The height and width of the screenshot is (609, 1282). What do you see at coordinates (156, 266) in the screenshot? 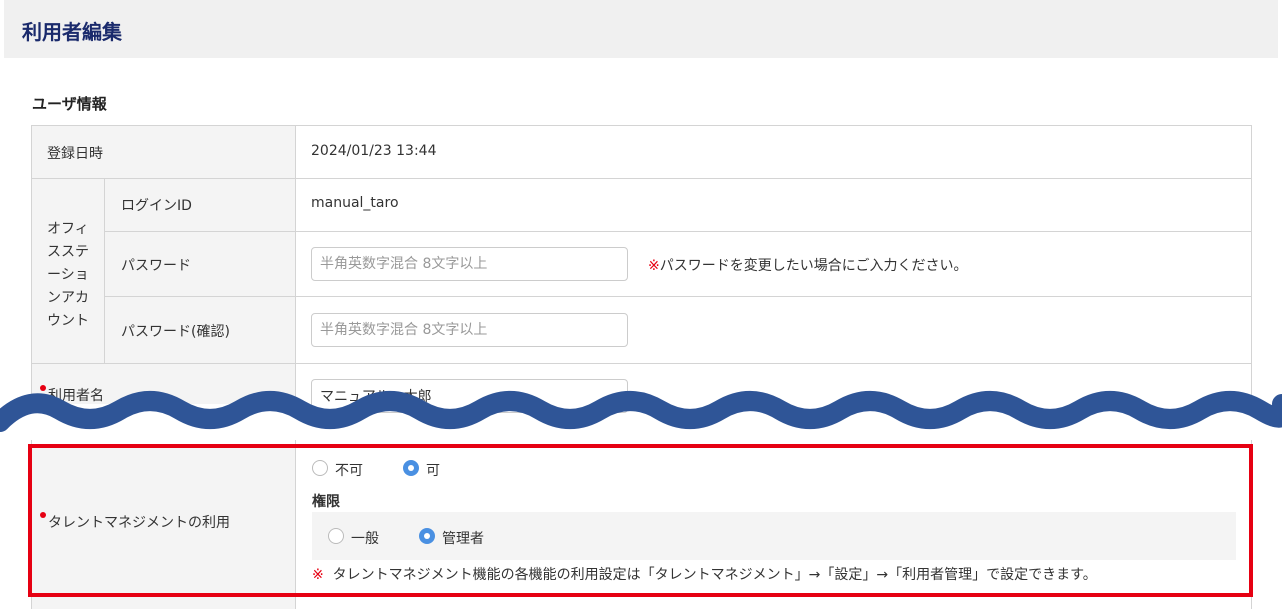
I see `password-label: パスワード` at bounding box center [156, 266].